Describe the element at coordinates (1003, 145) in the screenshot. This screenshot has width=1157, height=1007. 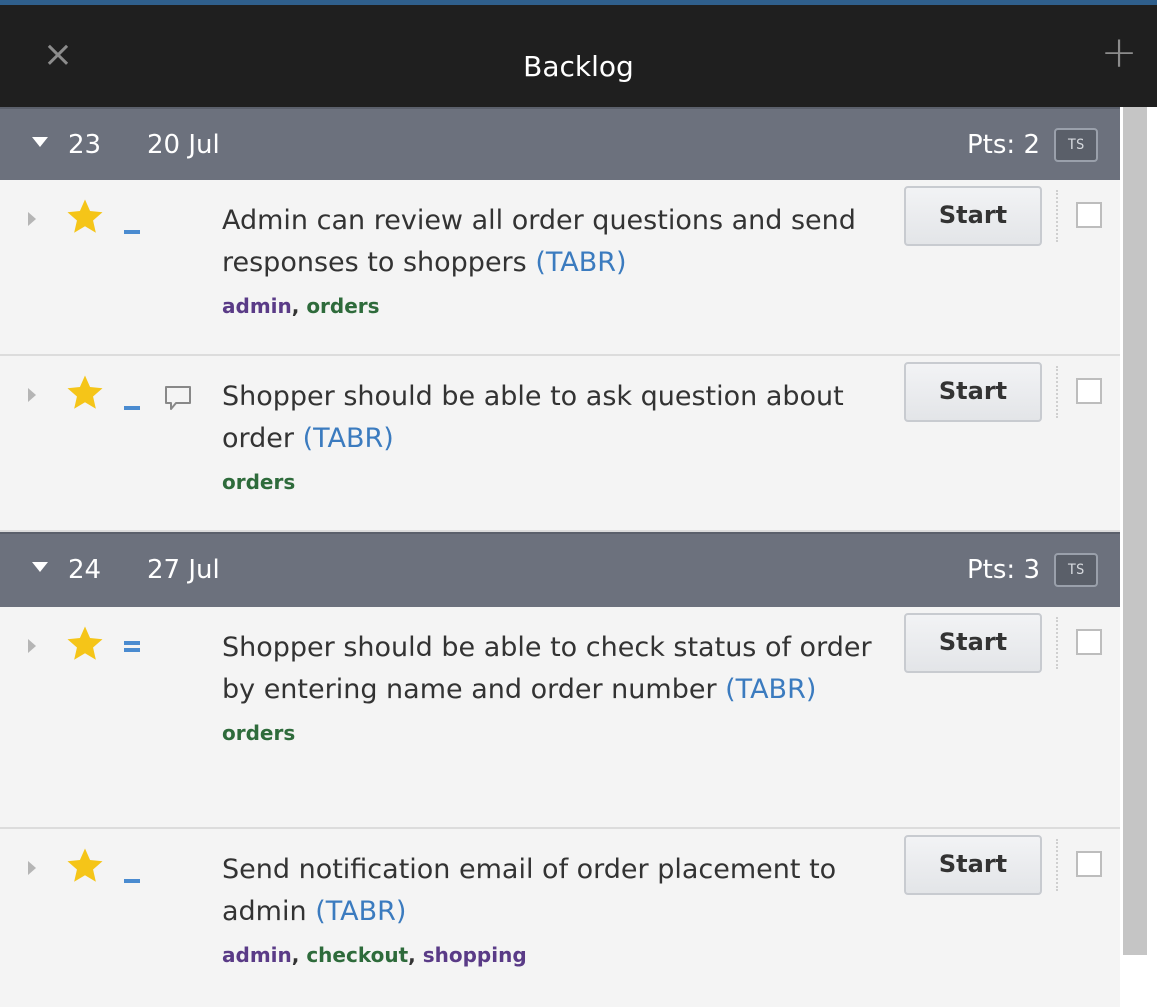
I see `iteration-points: Pts: 2` at that location.